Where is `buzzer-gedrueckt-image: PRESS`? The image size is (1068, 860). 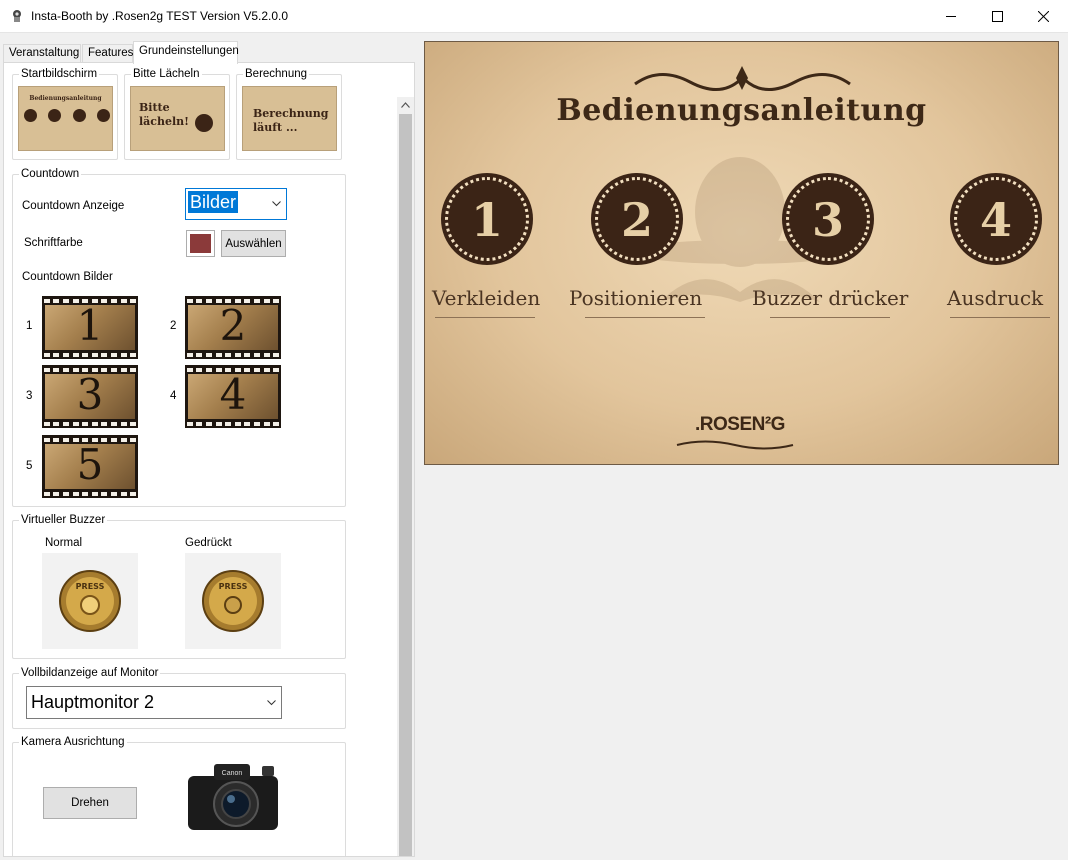 buzzer-gedrueckt-image: PRESS is located at coordinates (233, 601).